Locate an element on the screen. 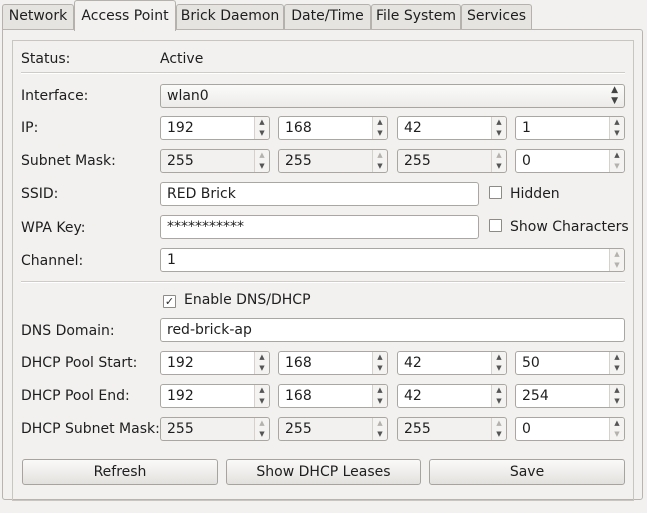 Image resolution: width=647 pixels, height=513 pixels. dhcp-pool-start-octet-2-spinbox: 168 ▲ ▼ is located at coordinates (333, 363).